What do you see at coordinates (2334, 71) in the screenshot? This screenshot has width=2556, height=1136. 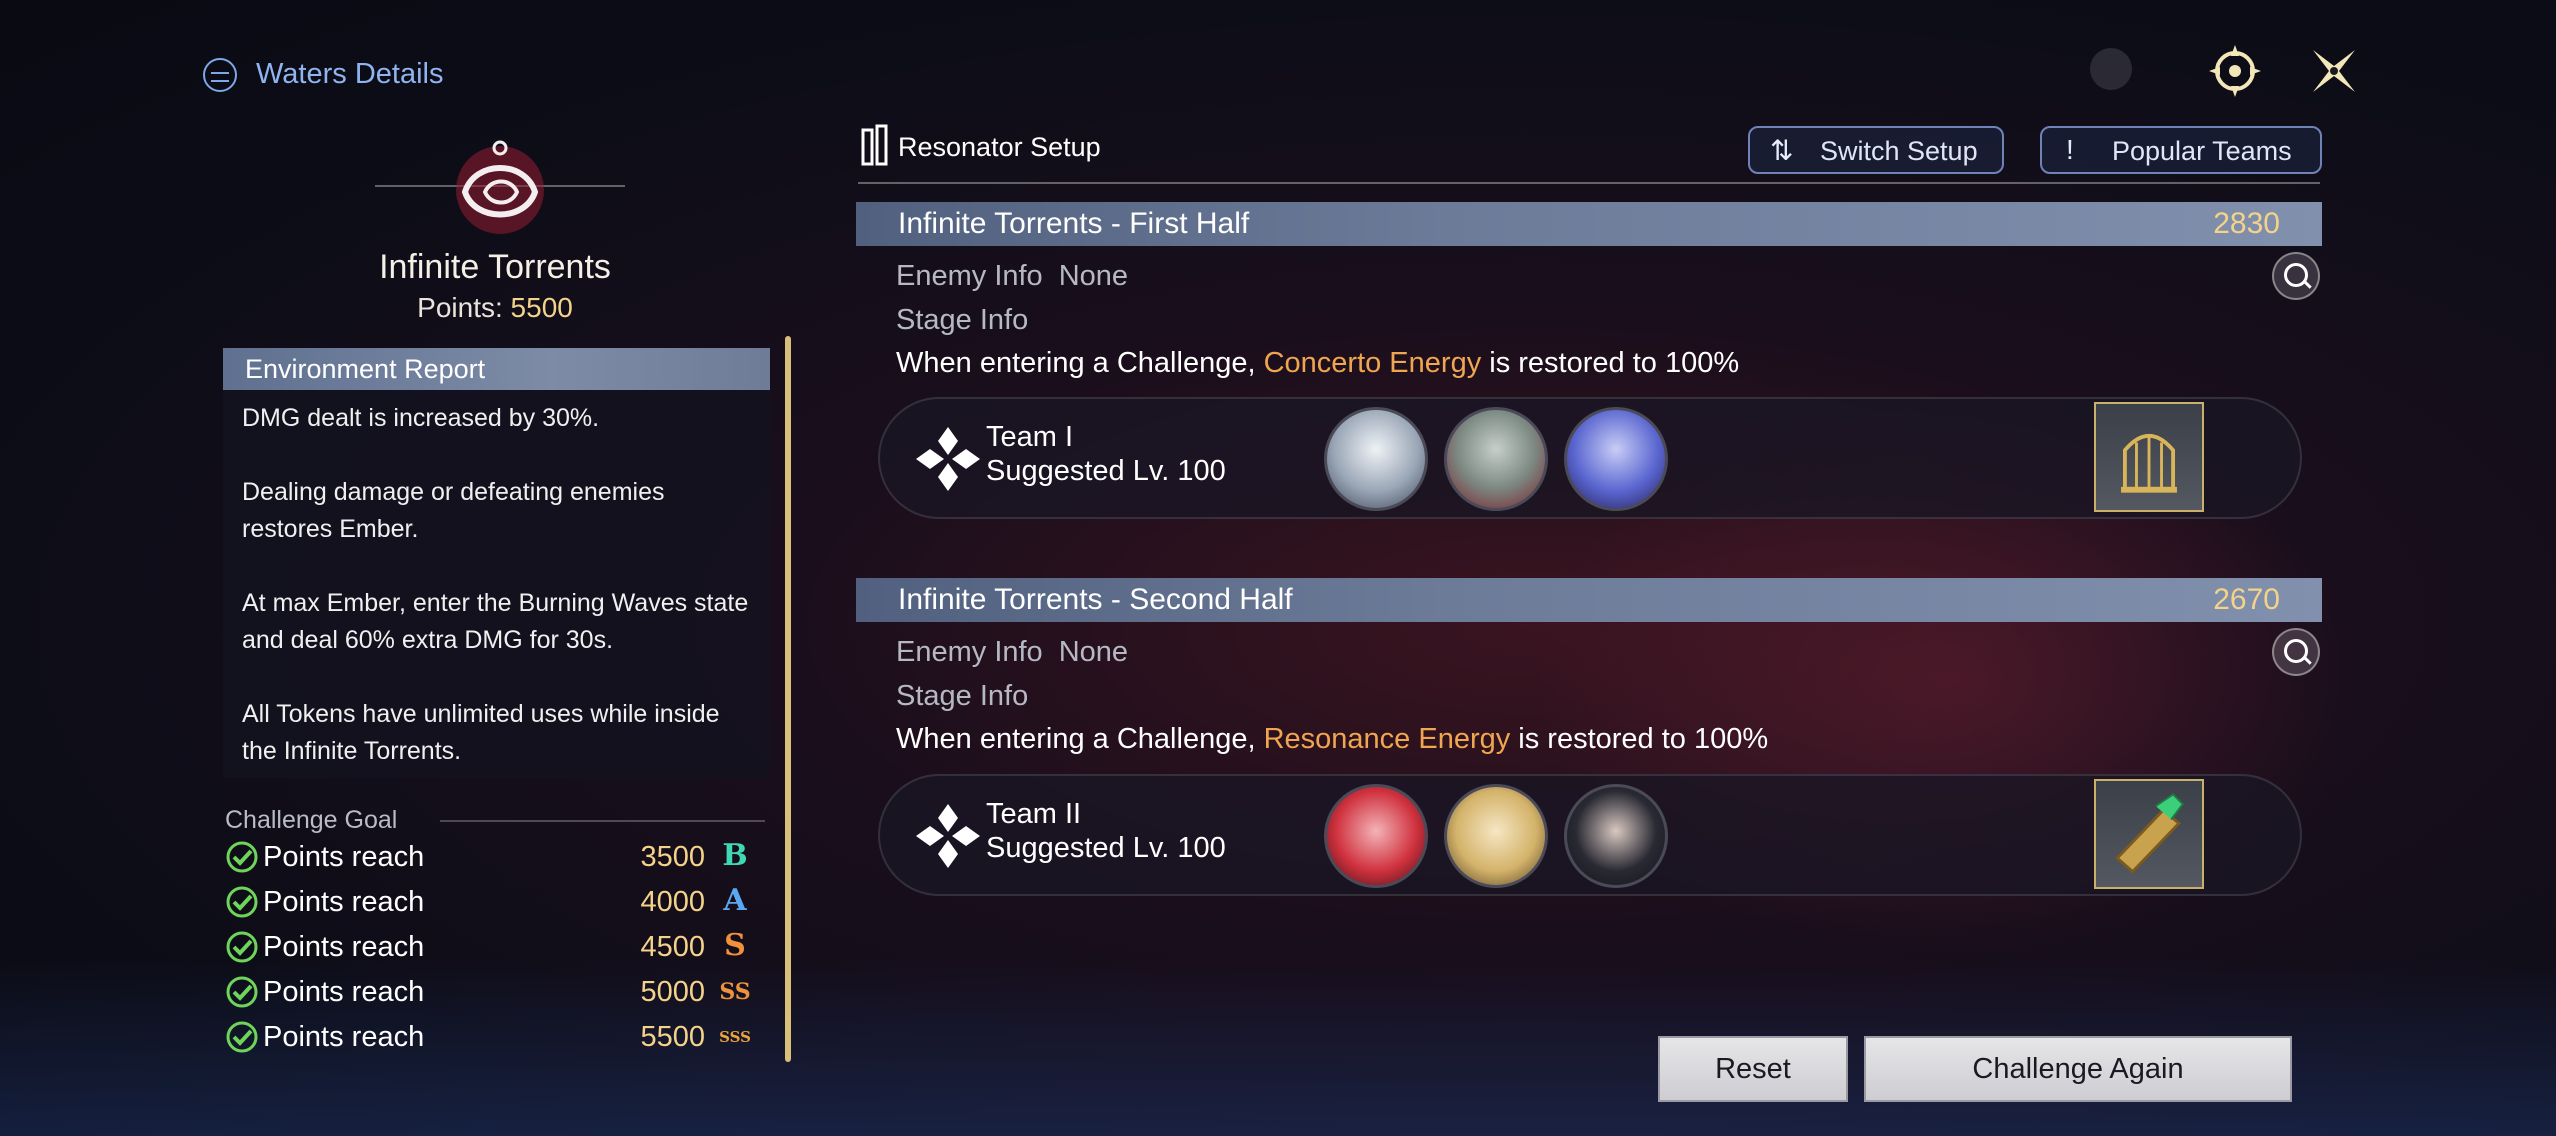 I see `close-icon` at bounding box center [2334, 71].